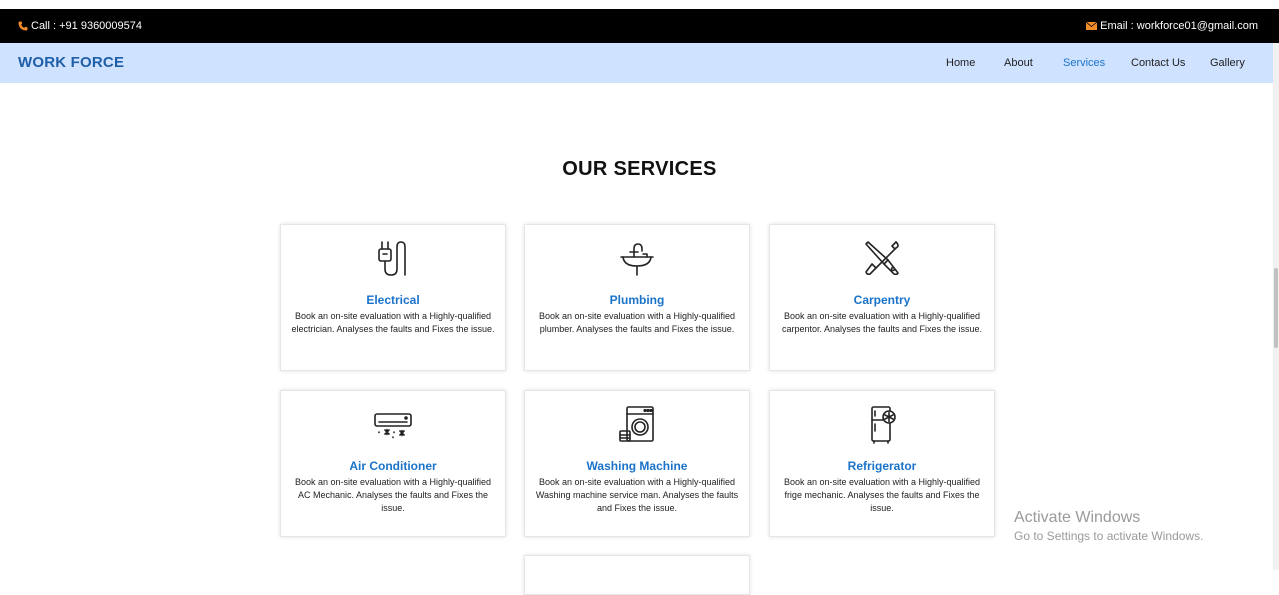  Describe the element at coordinates (1077, 517) in the screenshot. I see `watermark-title: Activate Windows` at that location.